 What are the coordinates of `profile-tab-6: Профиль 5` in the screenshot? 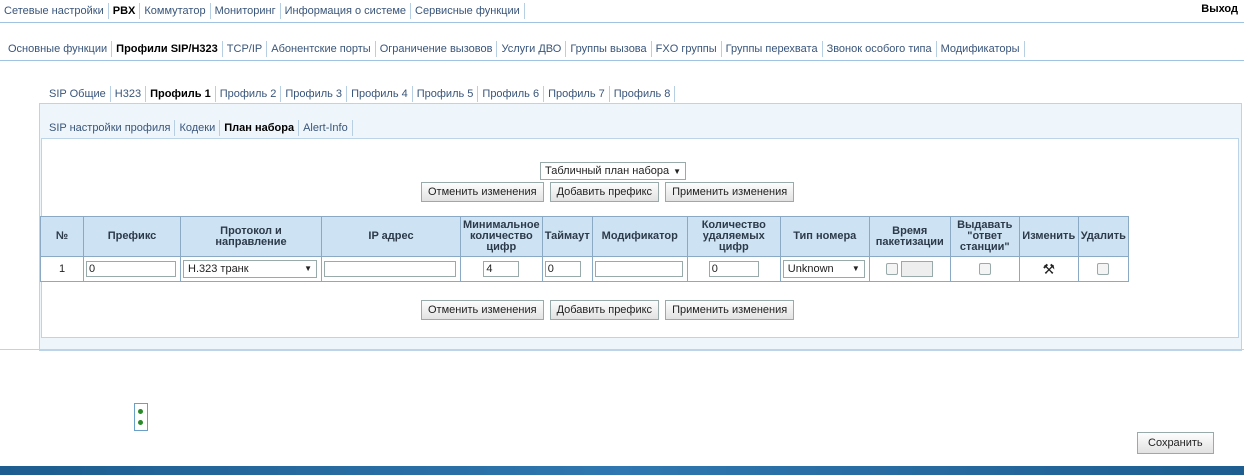 It's located at (446, 94).